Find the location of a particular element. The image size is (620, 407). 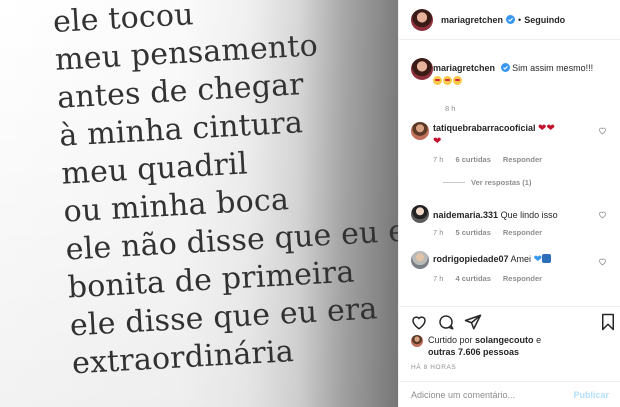

liked-by-middle: e is located at coordinates (539, 340).